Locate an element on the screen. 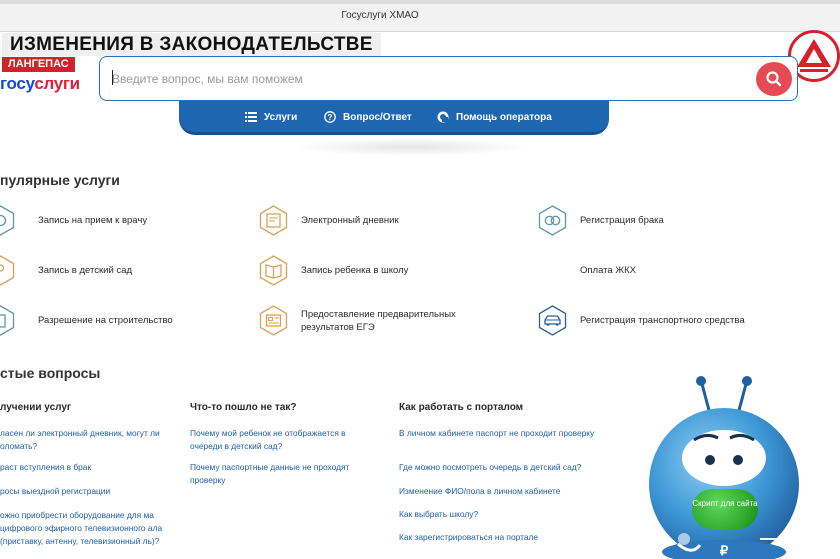 This screenshot has height=559, width=840. main-nav: Услуги ? Вопрос/Ответ Помощь оператора is located at coordinates (394, 118).